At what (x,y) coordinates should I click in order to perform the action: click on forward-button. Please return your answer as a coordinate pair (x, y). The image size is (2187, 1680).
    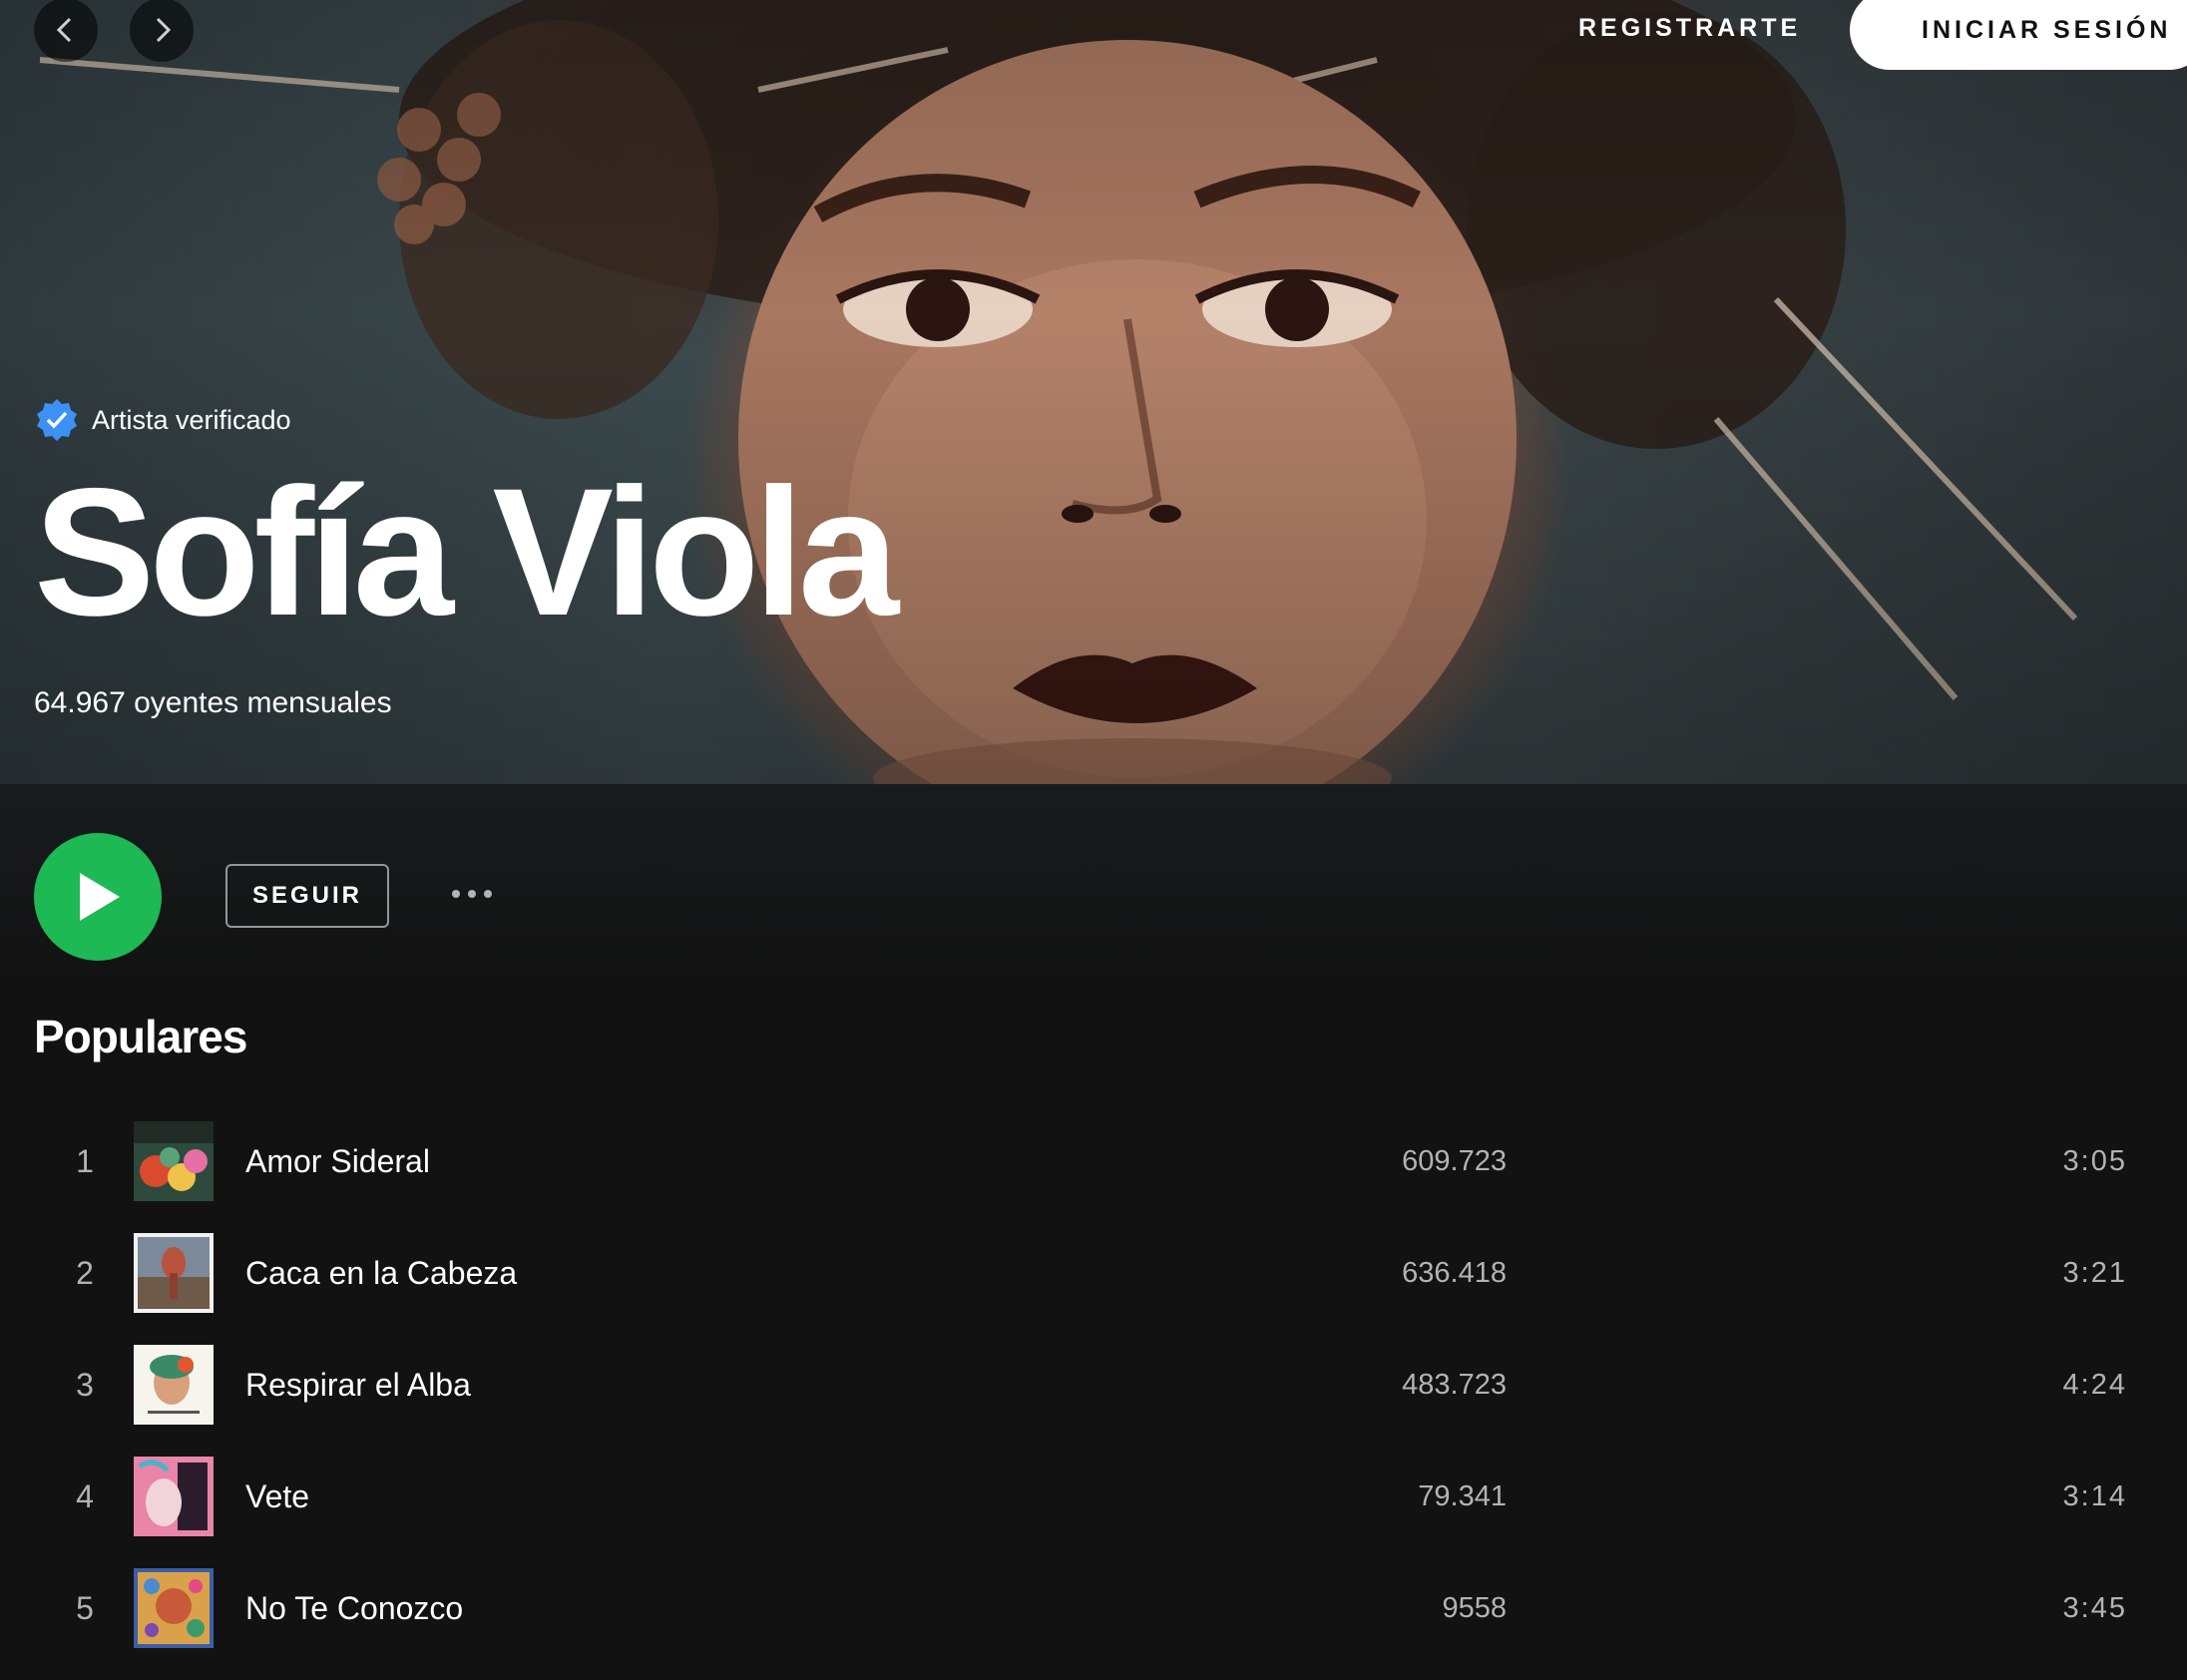
    Looking at the image, I should click on (162, 31).